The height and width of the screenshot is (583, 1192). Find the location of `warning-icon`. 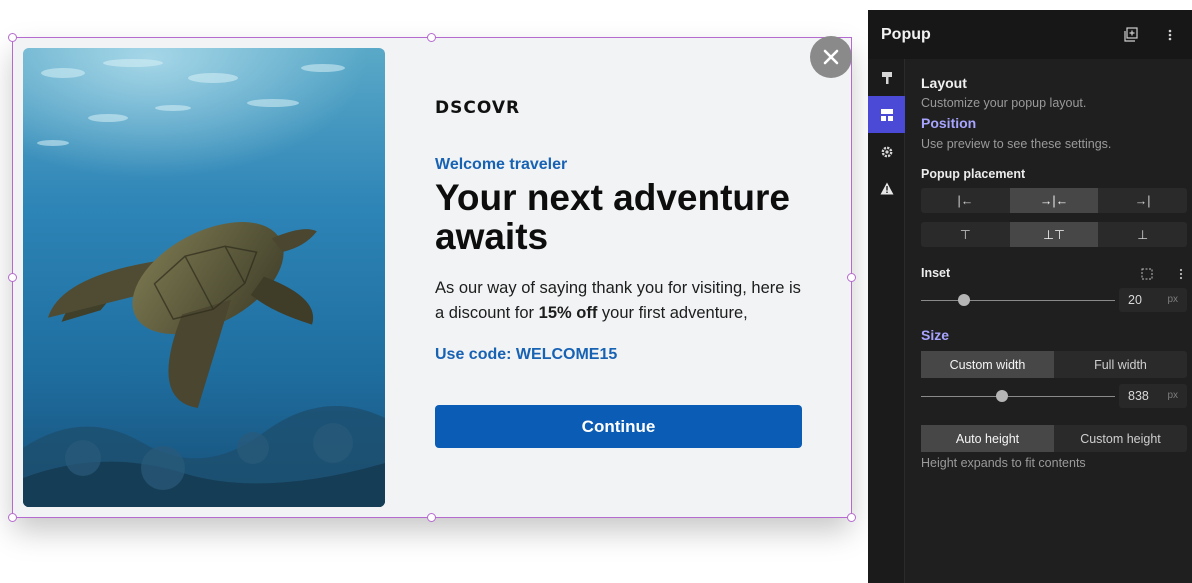

warning-icon is located at coordinates (886, 188).